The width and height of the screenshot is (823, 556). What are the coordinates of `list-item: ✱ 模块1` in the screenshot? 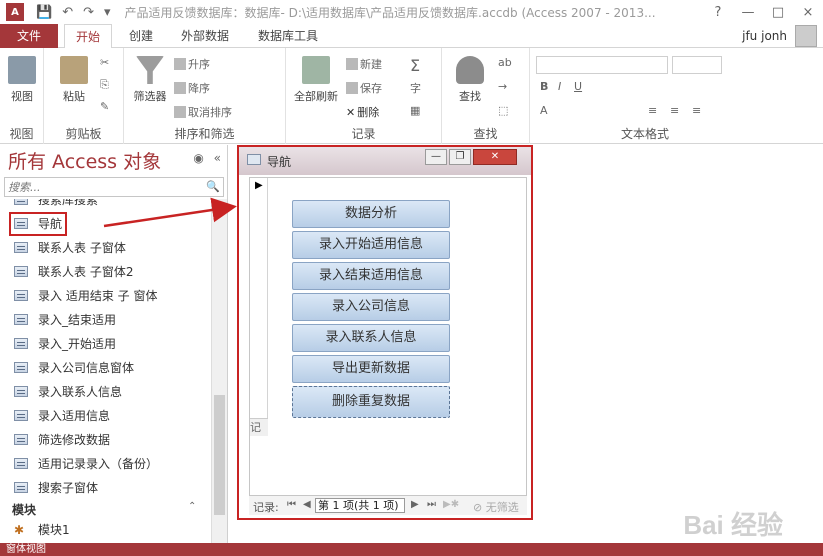 It's located at (42, 530).